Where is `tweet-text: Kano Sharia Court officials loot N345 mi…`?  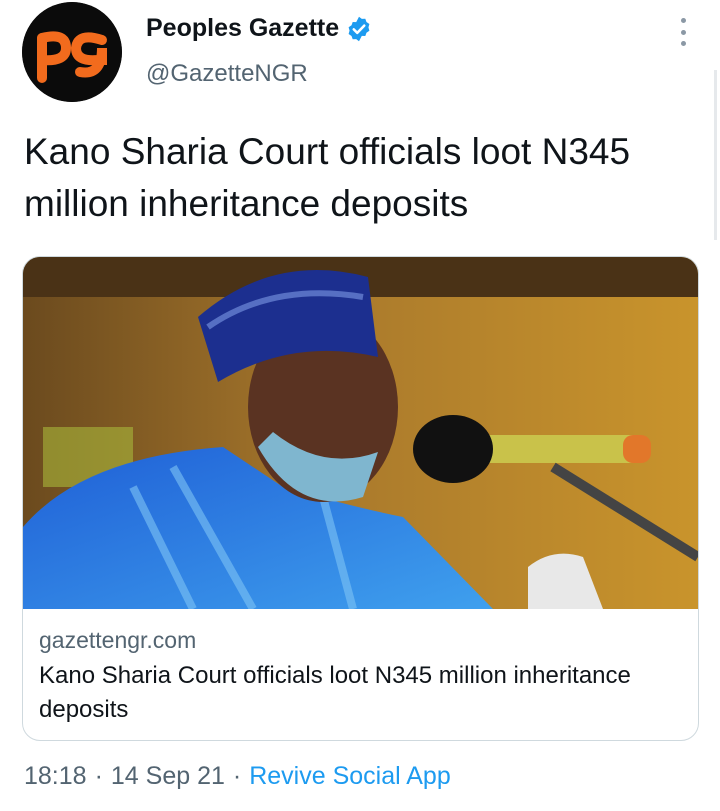
tweet-text: Kano Sharia Court officials loot N345 mi… is located at coordinates (327, 177).